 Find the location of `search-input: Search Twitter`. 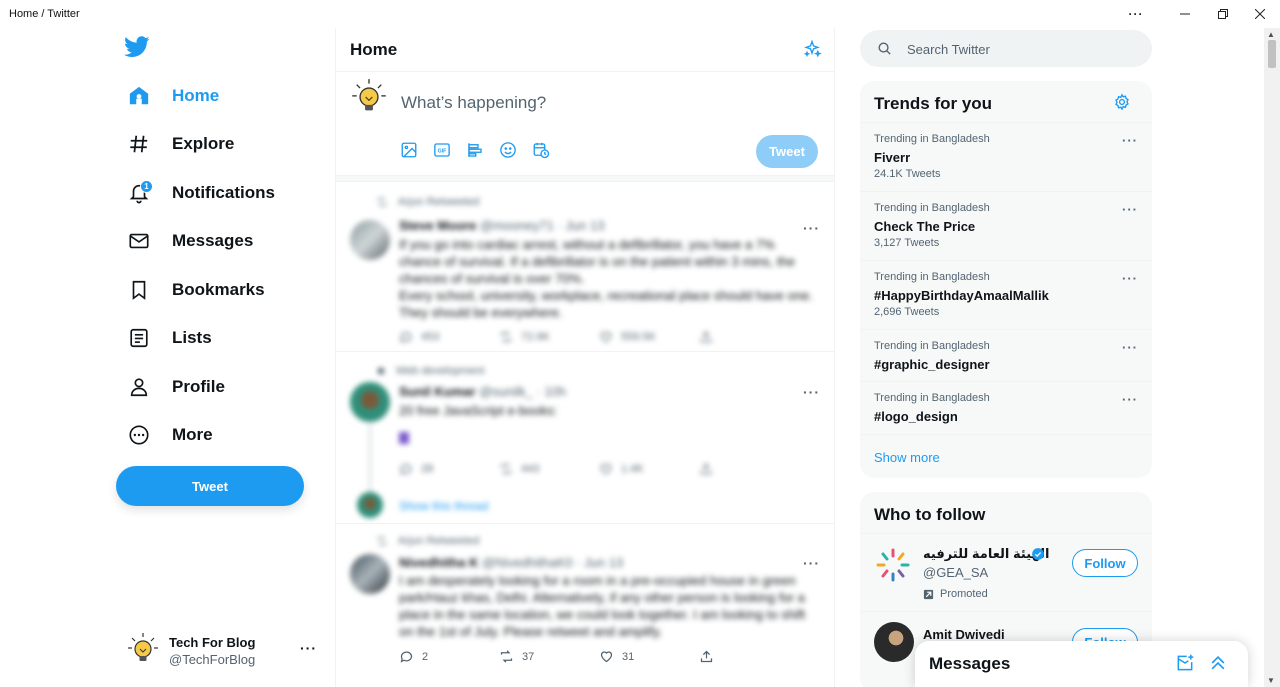

search-input: Search Twitter is located at coordinates (948, 49).